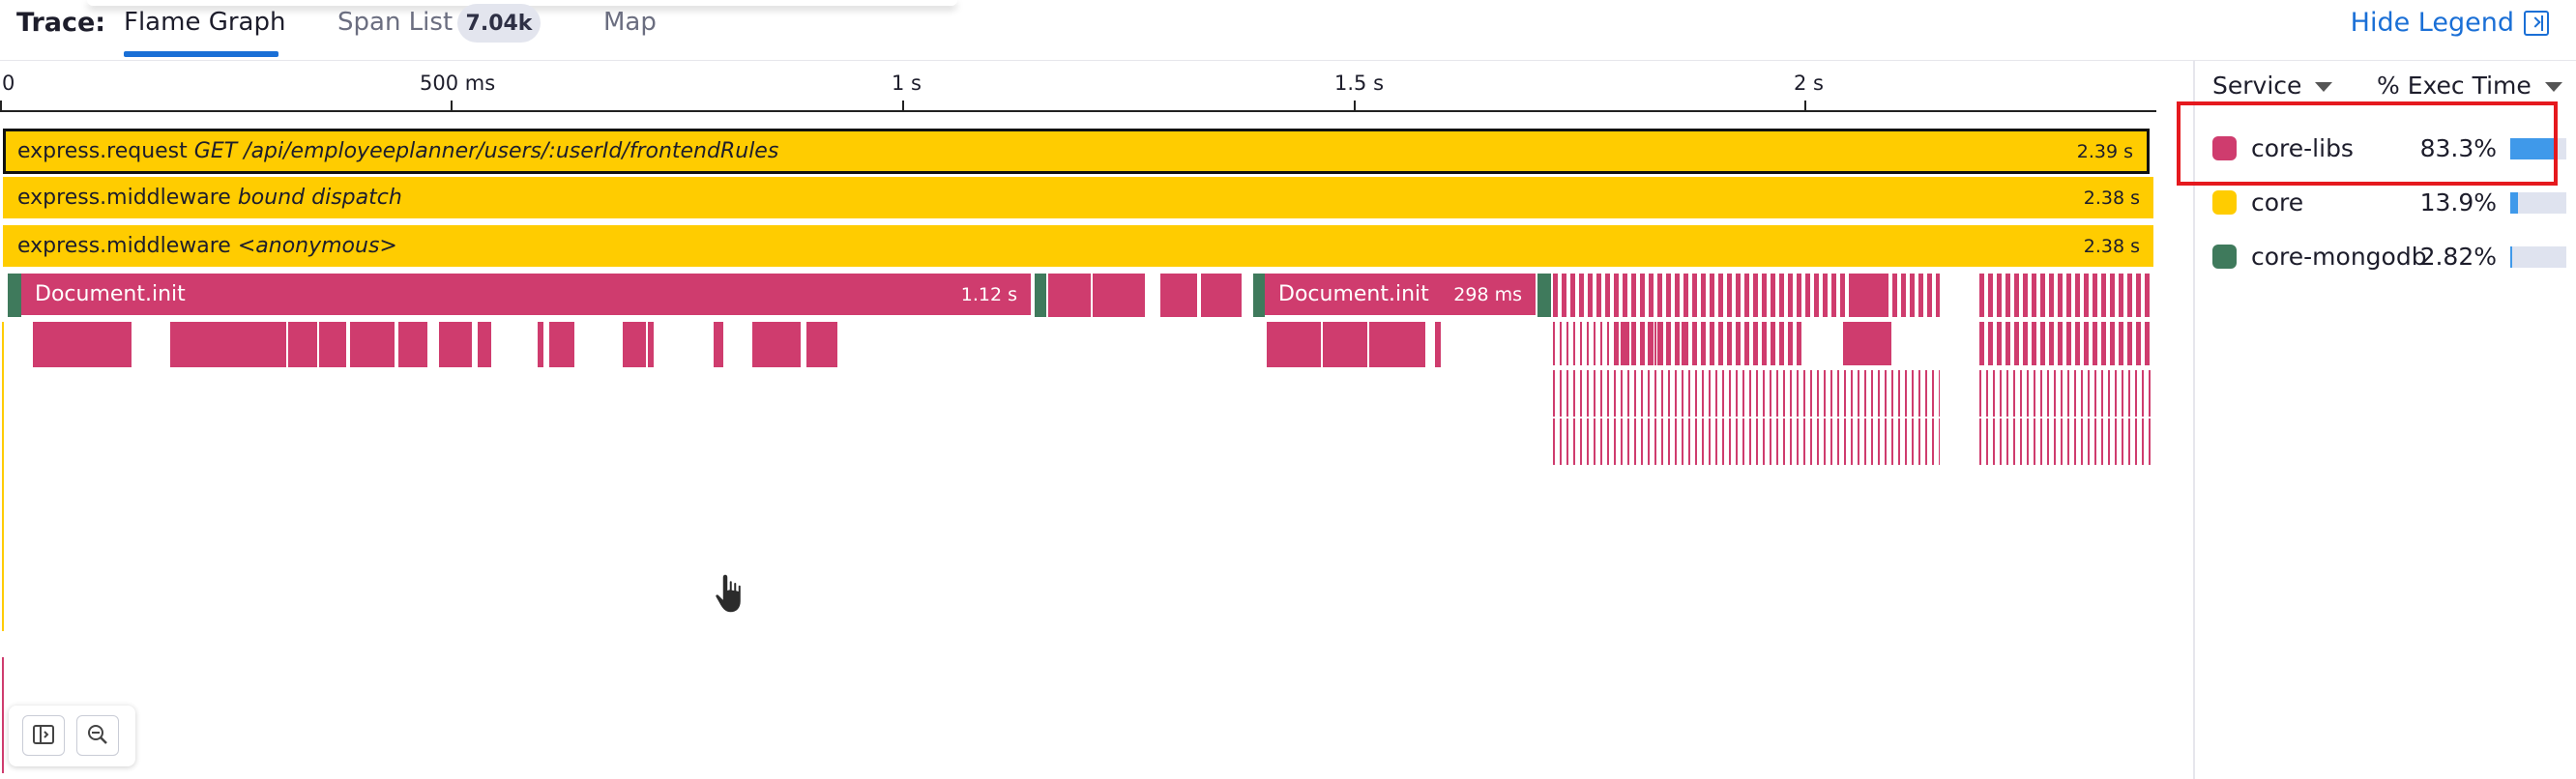 The width and height of the screenshot is (2576, 779). I want to click on exec-time-column-header: % Exec Time, so click(2469, 86).